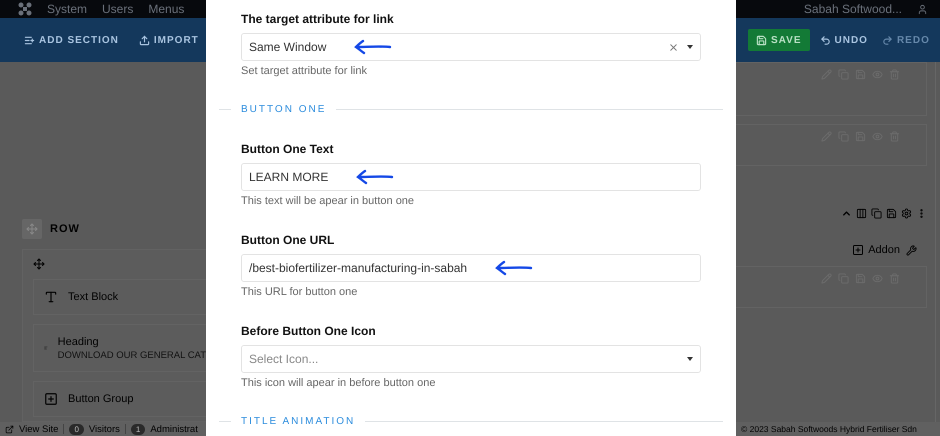 This screenshot has height=436, width=940. Describe the element at coordinates (118, 9) in the screenshot. I see `menu-item: Users` at that location.